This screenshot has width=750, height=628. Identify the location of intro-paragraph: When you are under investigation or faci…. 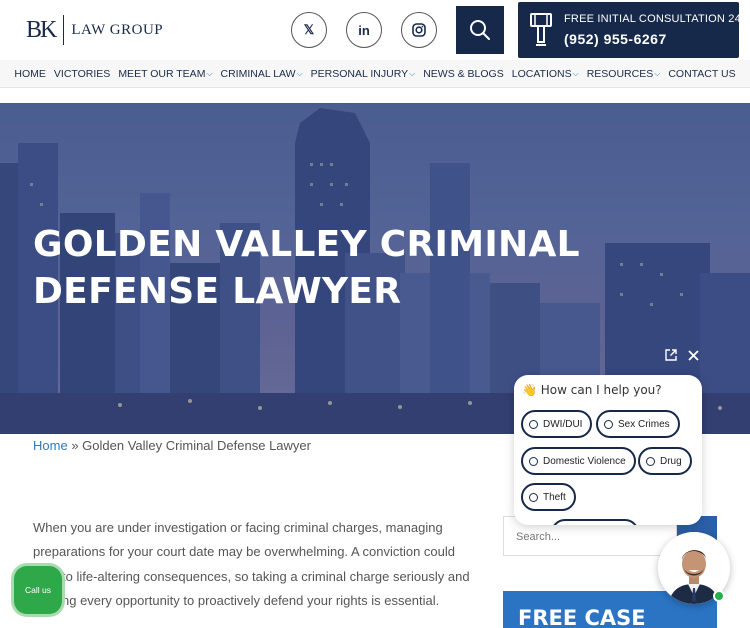
(255, 564).